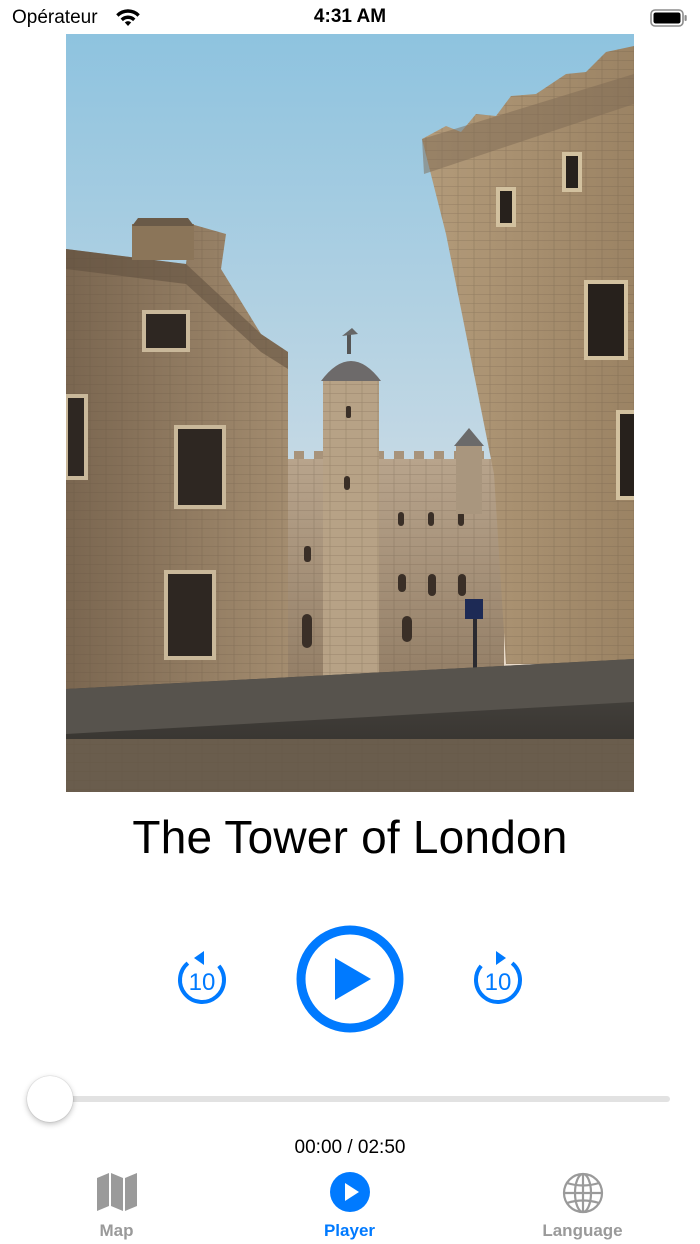  Describe the element at coordinates (350, 837) in the screenshot. I see `track-title: The Tower of London` at that location.